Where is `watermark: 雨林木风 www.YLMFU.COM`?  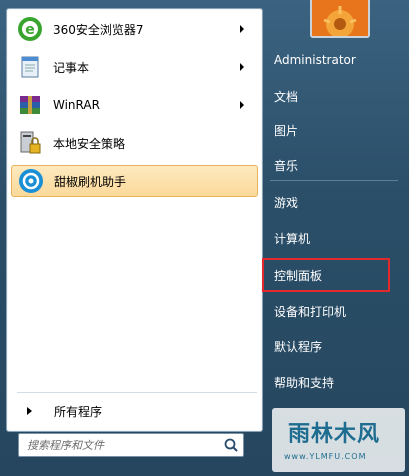
watermark: 雨林木风 www.YLMFU.COM is located at coordinates (338, 440).